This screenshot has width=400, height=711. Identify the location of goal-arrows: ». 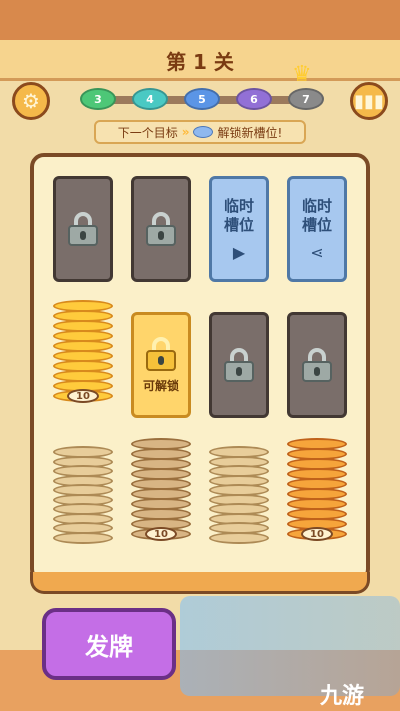
(185, 132).